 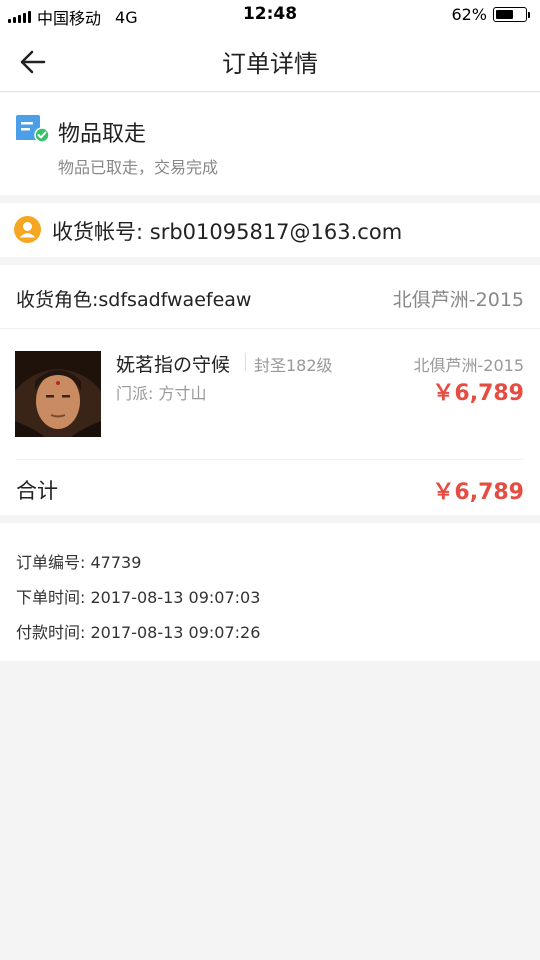 What do you see at coordinates (138, 597) in the screenshot?
I see `order-time: 下单时间: 2017-08-13 09:07:03` at bounding box center [138, 597].